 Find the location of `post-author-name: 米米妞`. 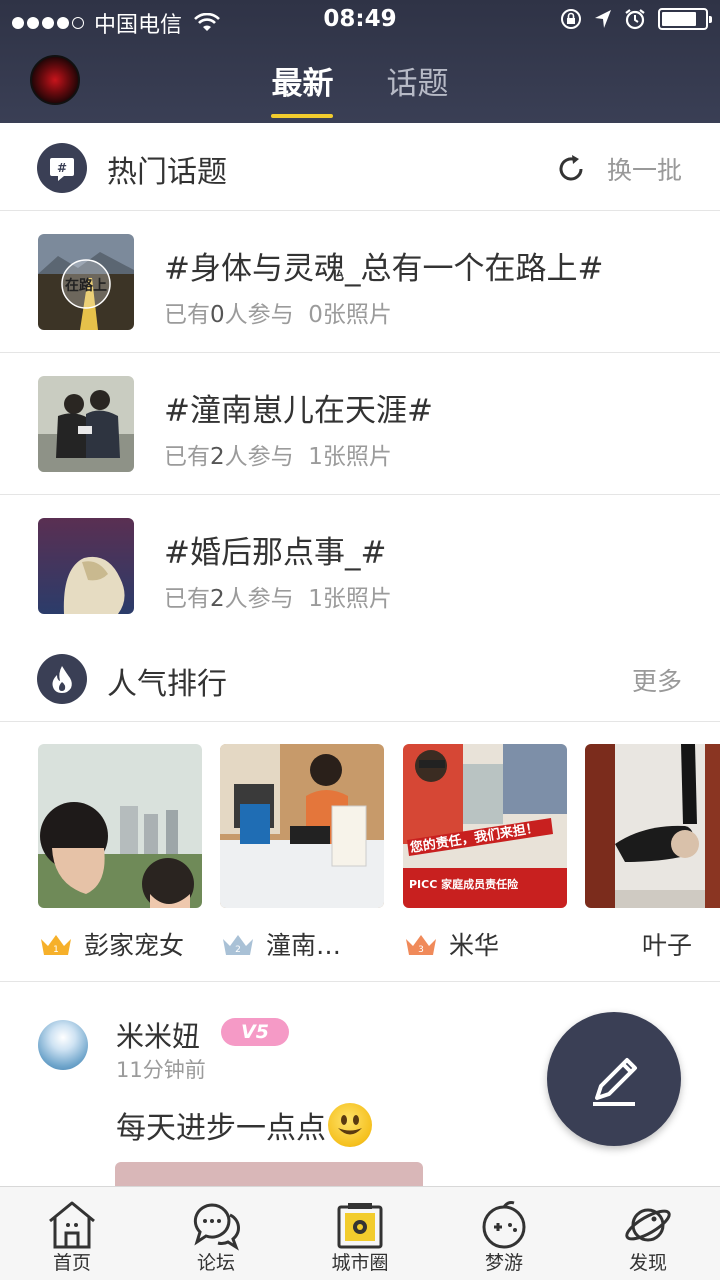

post-author-name: 米米妞 is located at coordinates (158, 1035).